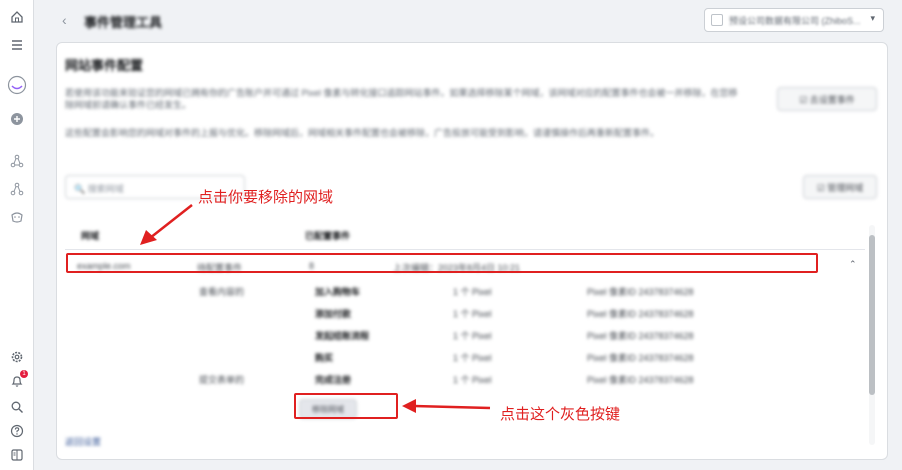 This screenshot has height=470, width=902. What do you see at coordinates (333, 380) in the screenshot?
I see `event-name: 完成注册` at bounding box center [333, 380].